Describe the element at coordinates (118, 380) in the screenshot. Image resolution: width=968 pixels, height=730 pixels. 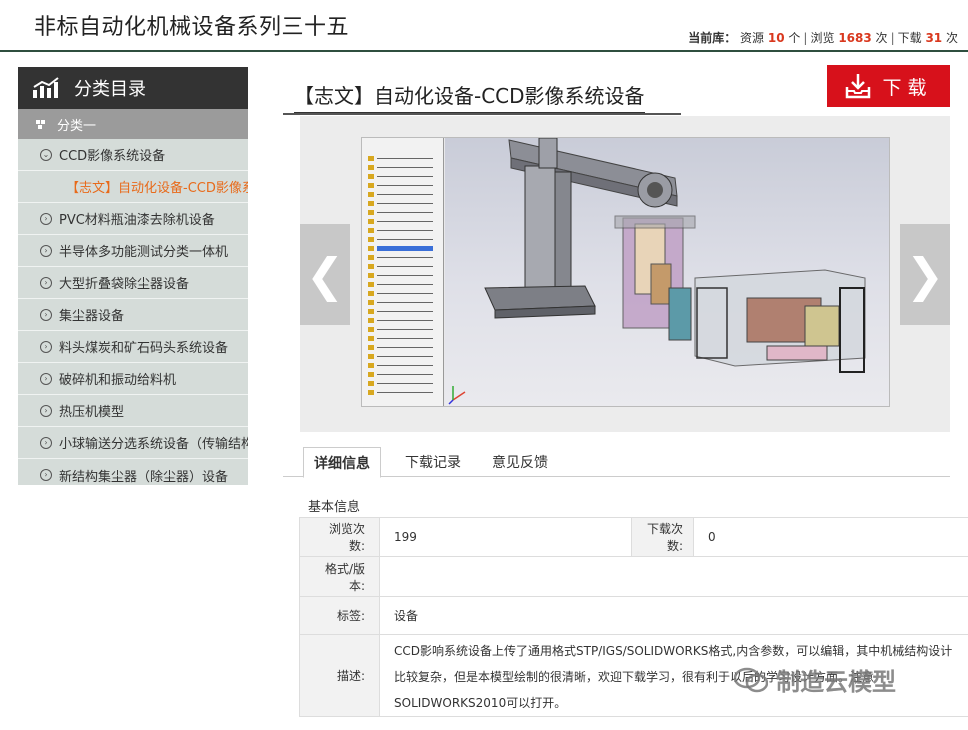
I see `sidebar-item-label: 破碎机和振动给料机` at that location.